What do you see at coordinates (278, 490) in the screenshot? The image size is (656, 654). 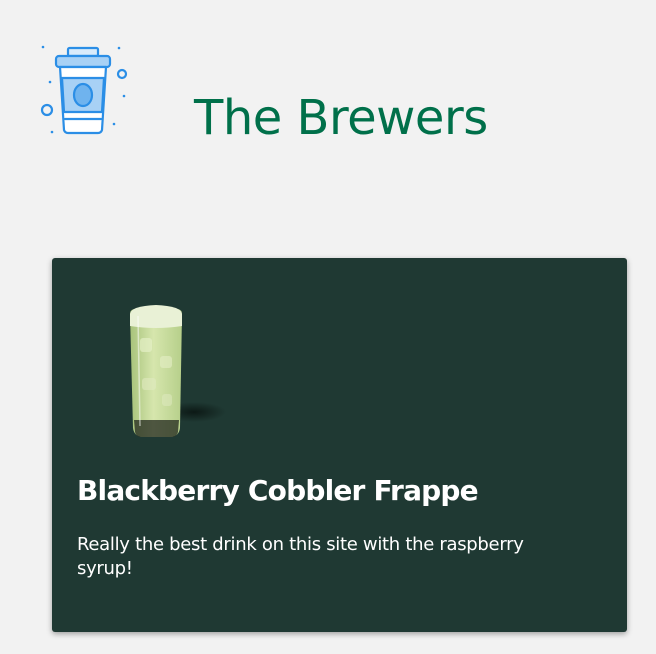 I see `drink-title: Blackberry Cobbler Frappe` at bounding box center [278, 490].